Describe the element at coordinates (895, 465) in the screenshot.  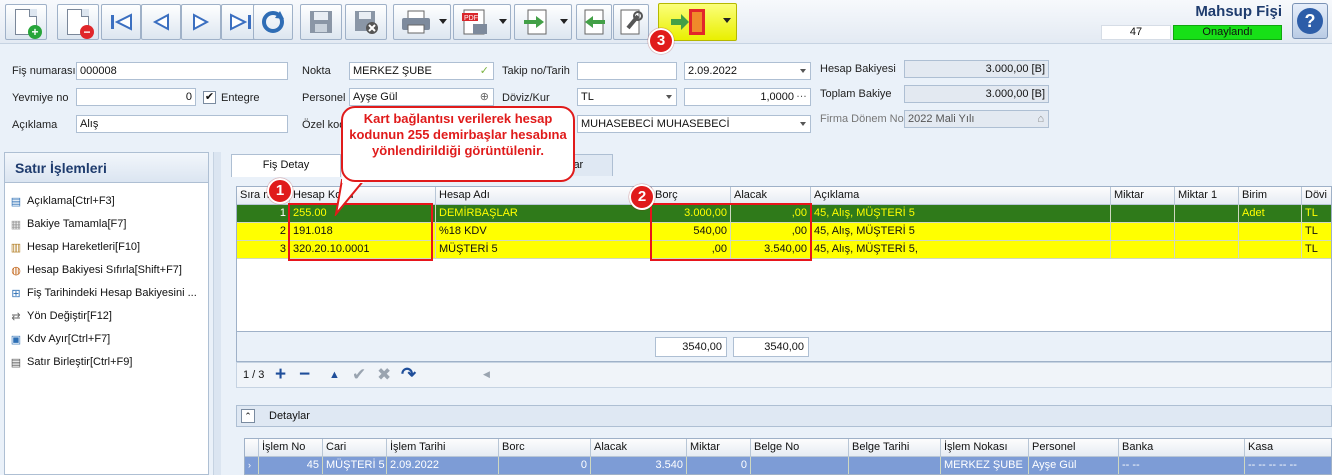
I see `cell-belge-tarihi` at that location.